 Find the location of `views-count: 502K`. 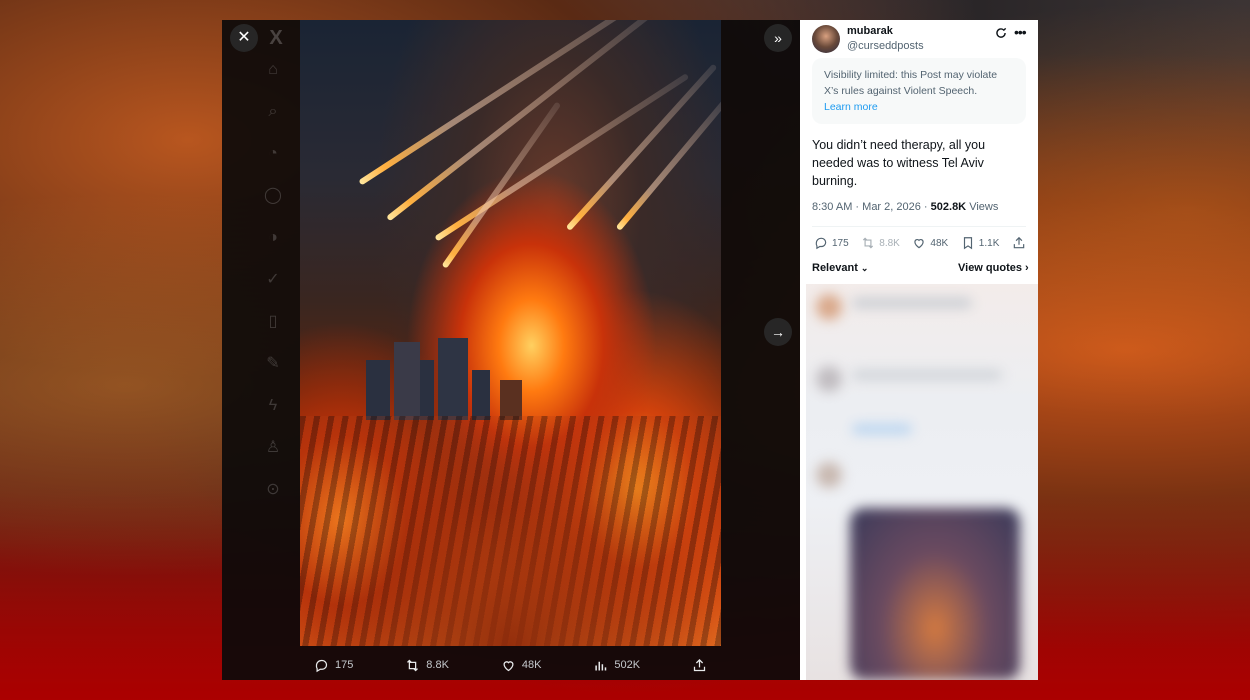

views-count: 502K is located at coordinates (627, 665).